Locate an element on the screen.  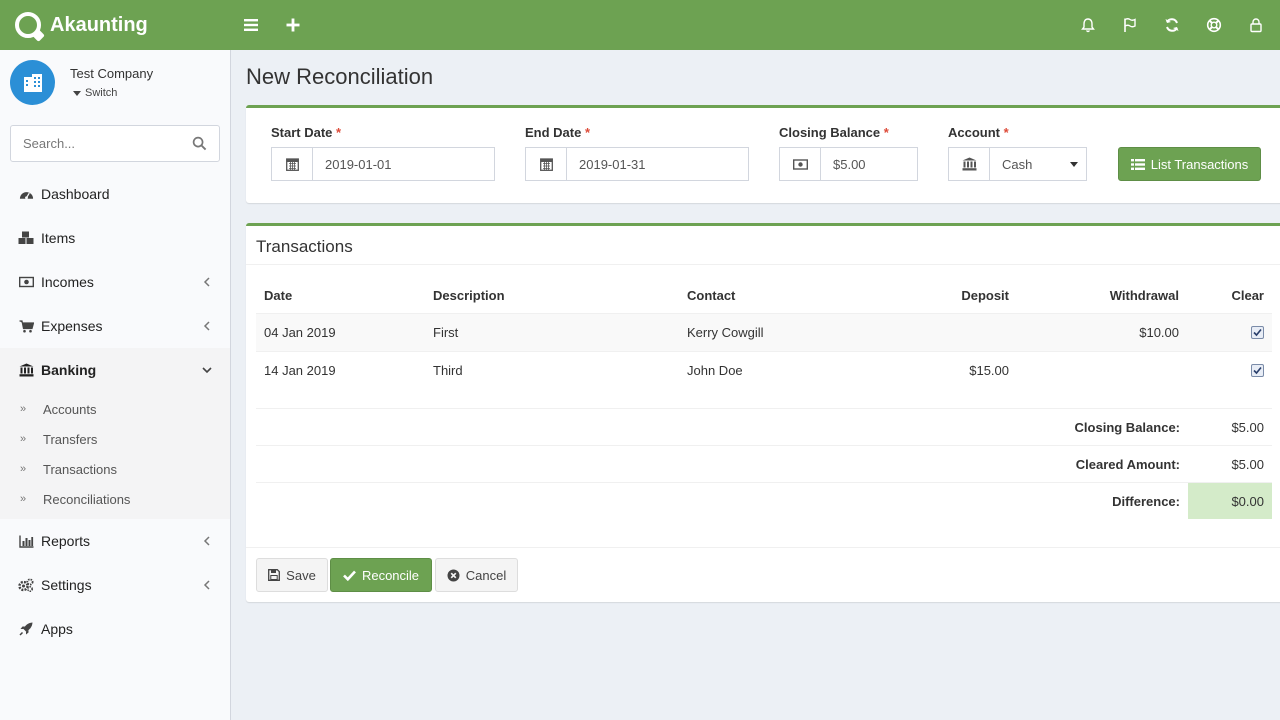
top-navbar: Akaunting is located at coordinates (640, 25).